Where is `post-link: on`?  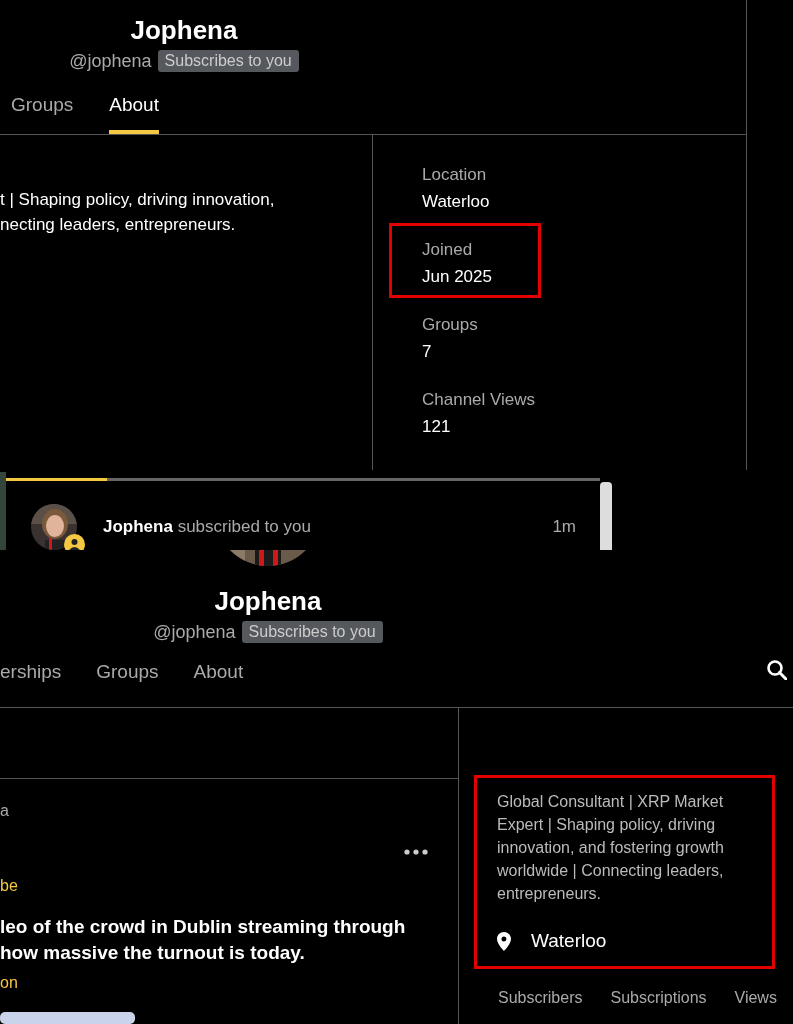 post-link: on is located at coordinates (229, 983).